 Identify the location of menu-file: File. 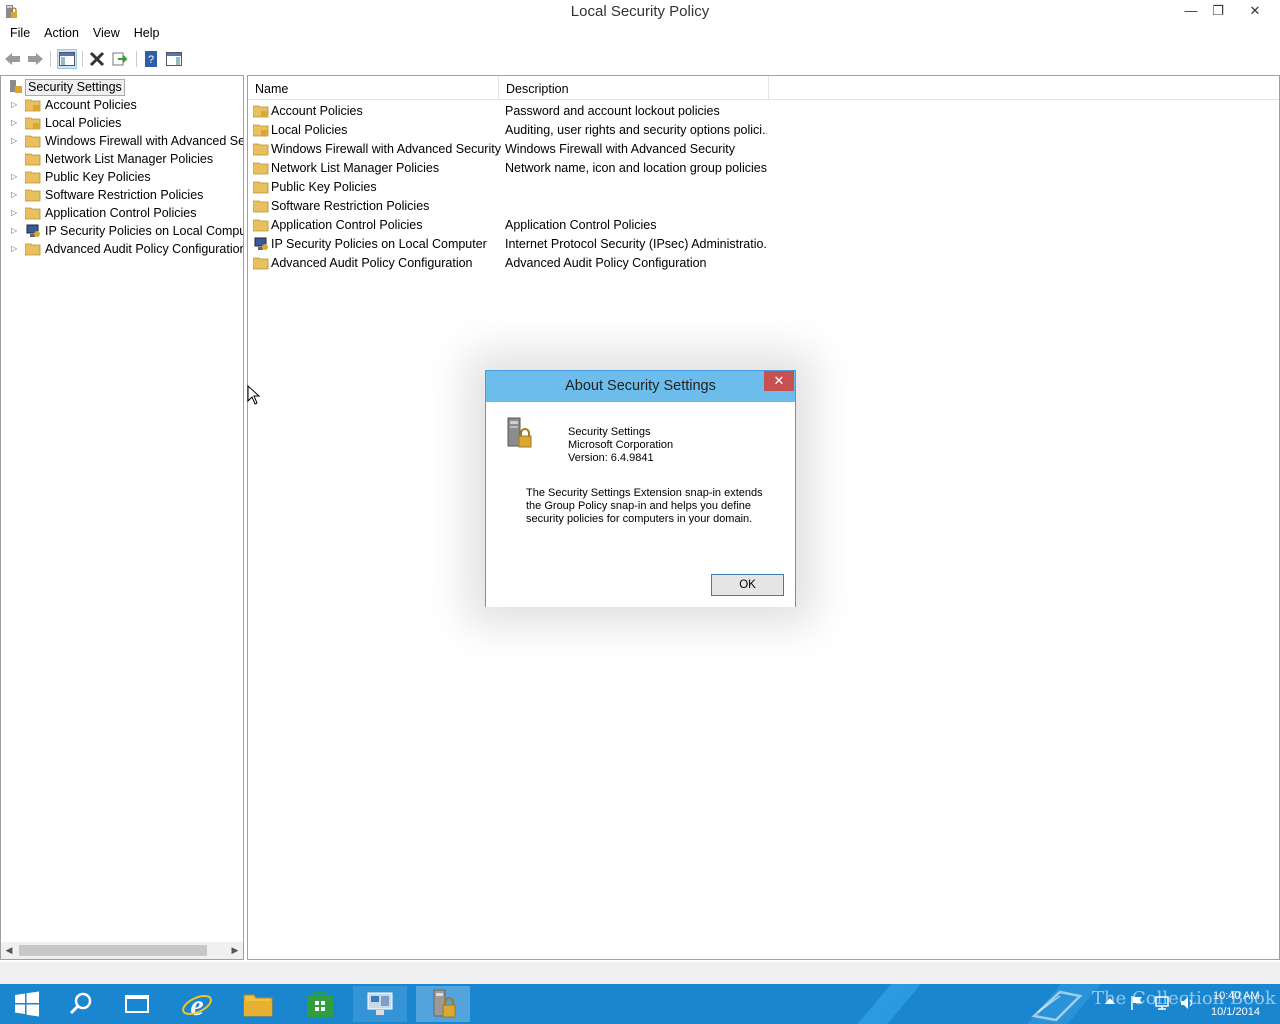
(20, 34).